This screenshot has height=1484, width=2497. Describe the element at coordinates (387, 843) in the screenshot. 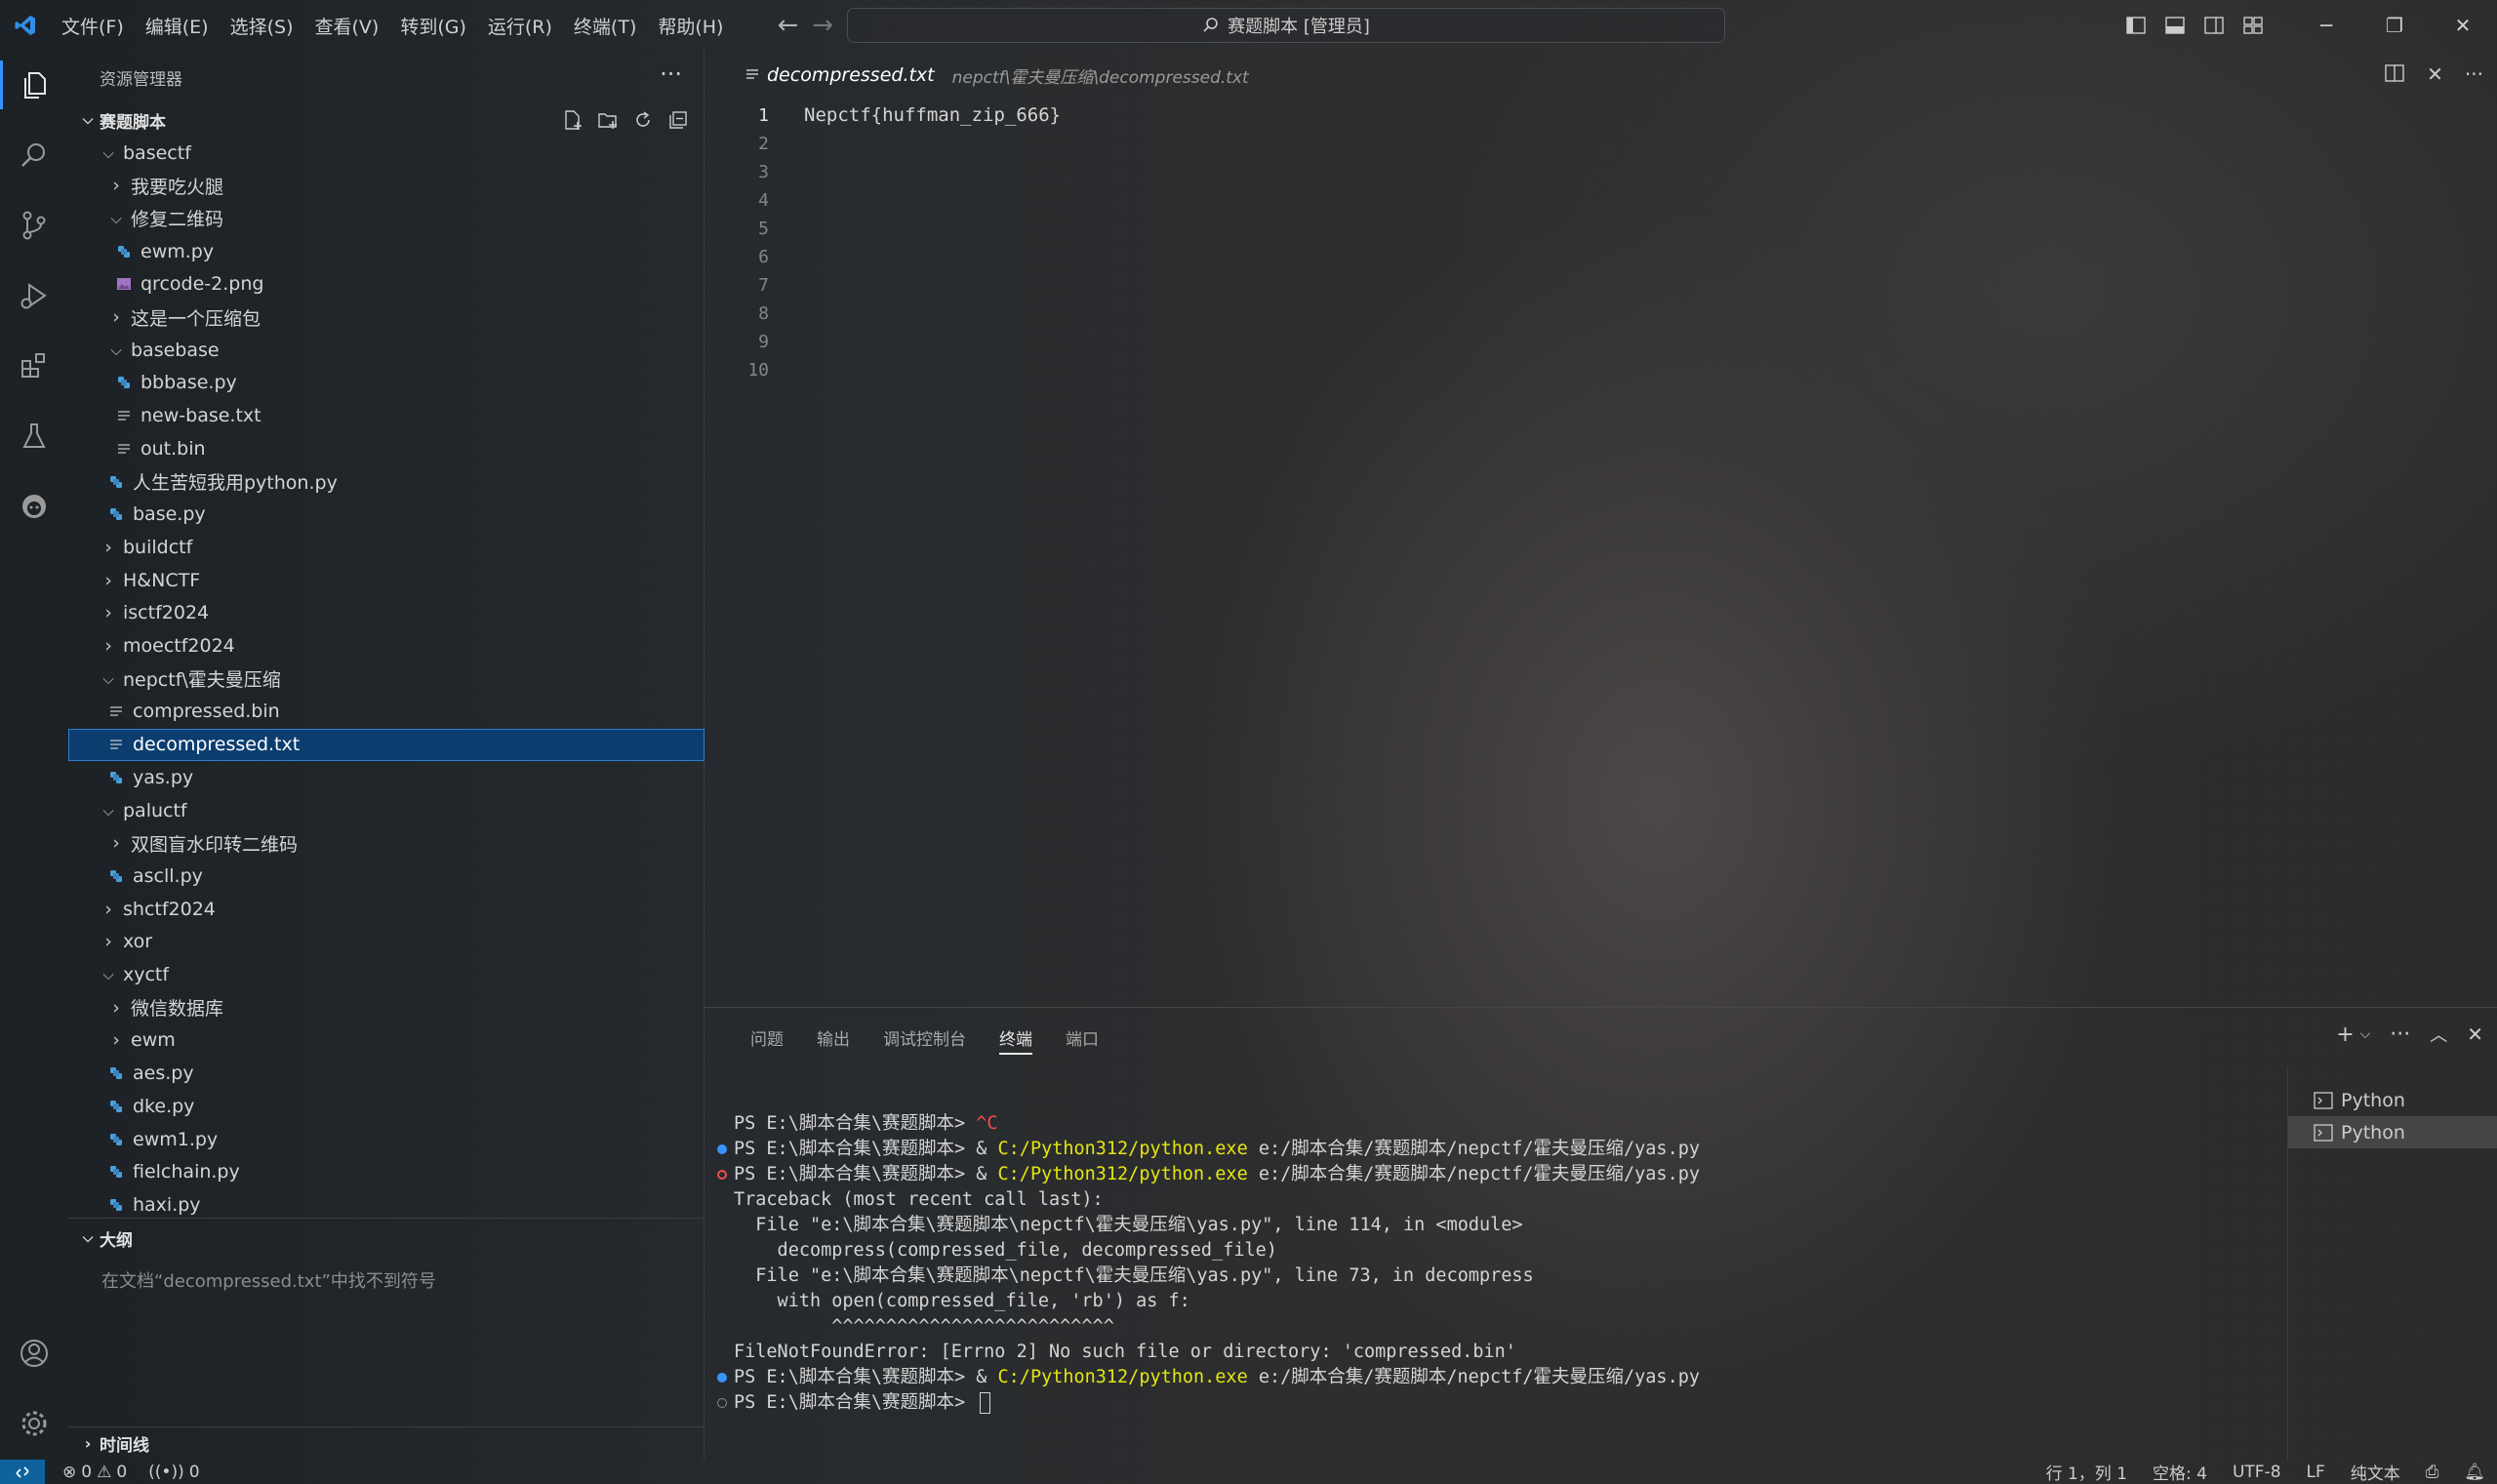

I see `tree-folder: › 双图盲水印转二维码` at that location.